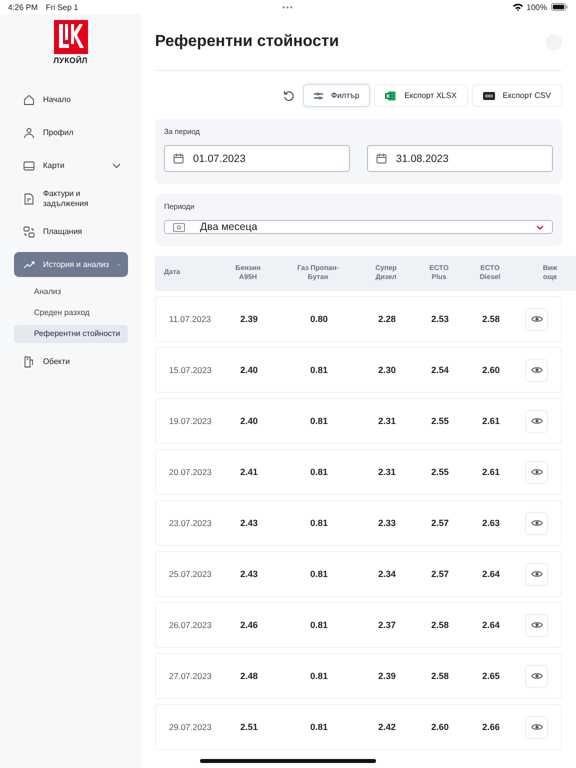 Image resolution: width=576 pixels, height=768 pixels. What do you see at coordinates (116, 165) in the screenshot?
I see `chevron-icon` at bounding box center [116, 165].